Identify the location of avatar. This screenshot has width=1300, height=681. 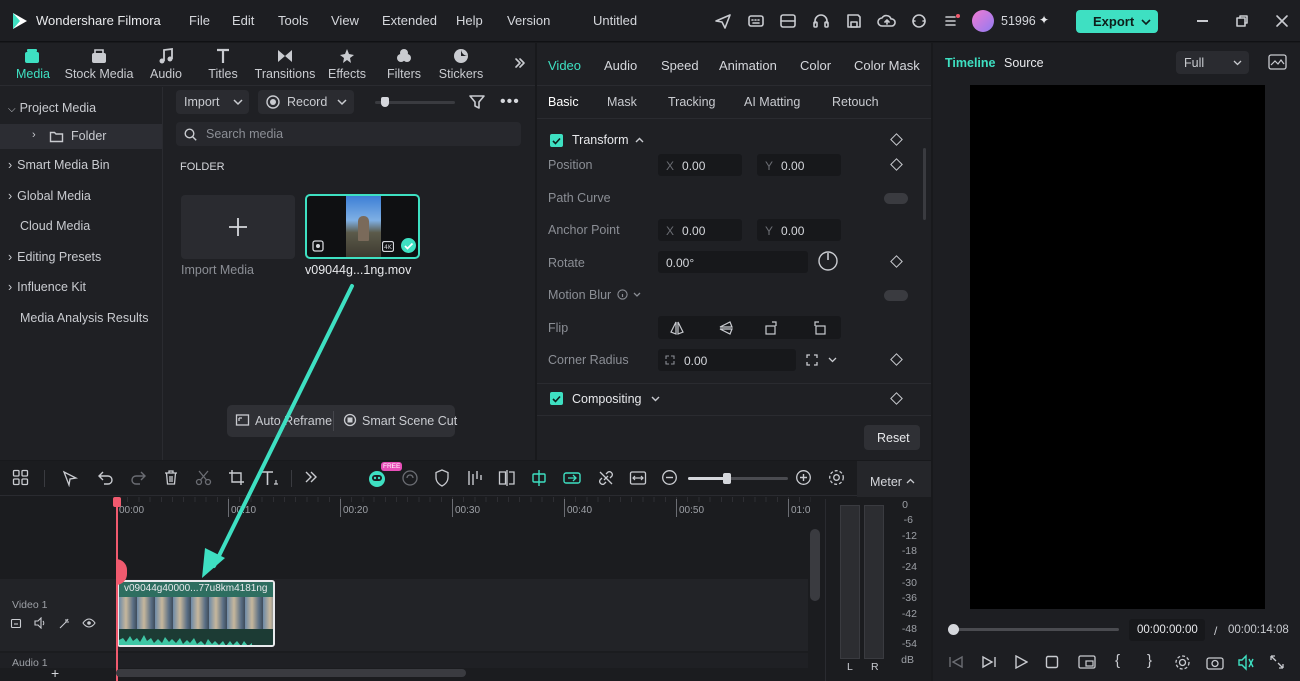
(983, 21).